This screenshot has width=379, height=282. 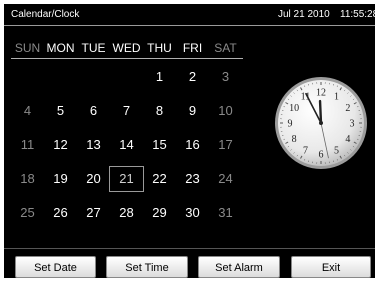 What do you see at coordinates (294, 108) in the screenshot?
I see `clock-numeral: 10` at bounding box center [294, 108].